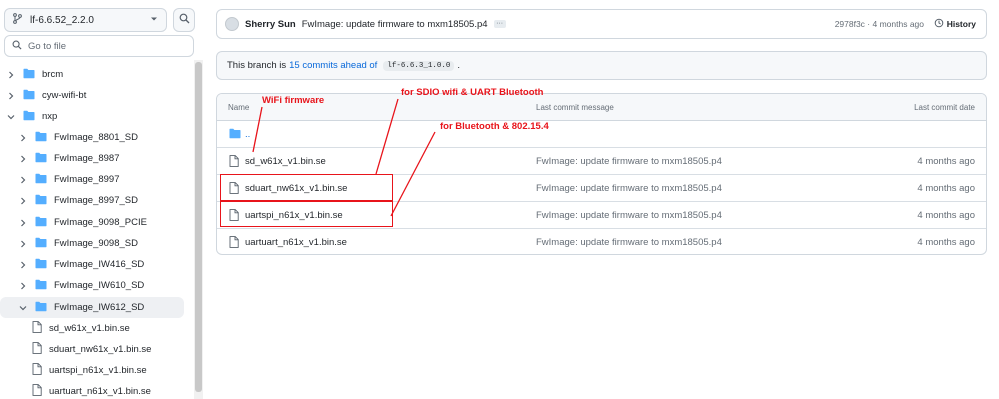  What do you see at coordinates (92, 179) in the screenshot?
I see `tree-item-fwimage-8997: FwImage_8997` at bounding box center [92, 179].